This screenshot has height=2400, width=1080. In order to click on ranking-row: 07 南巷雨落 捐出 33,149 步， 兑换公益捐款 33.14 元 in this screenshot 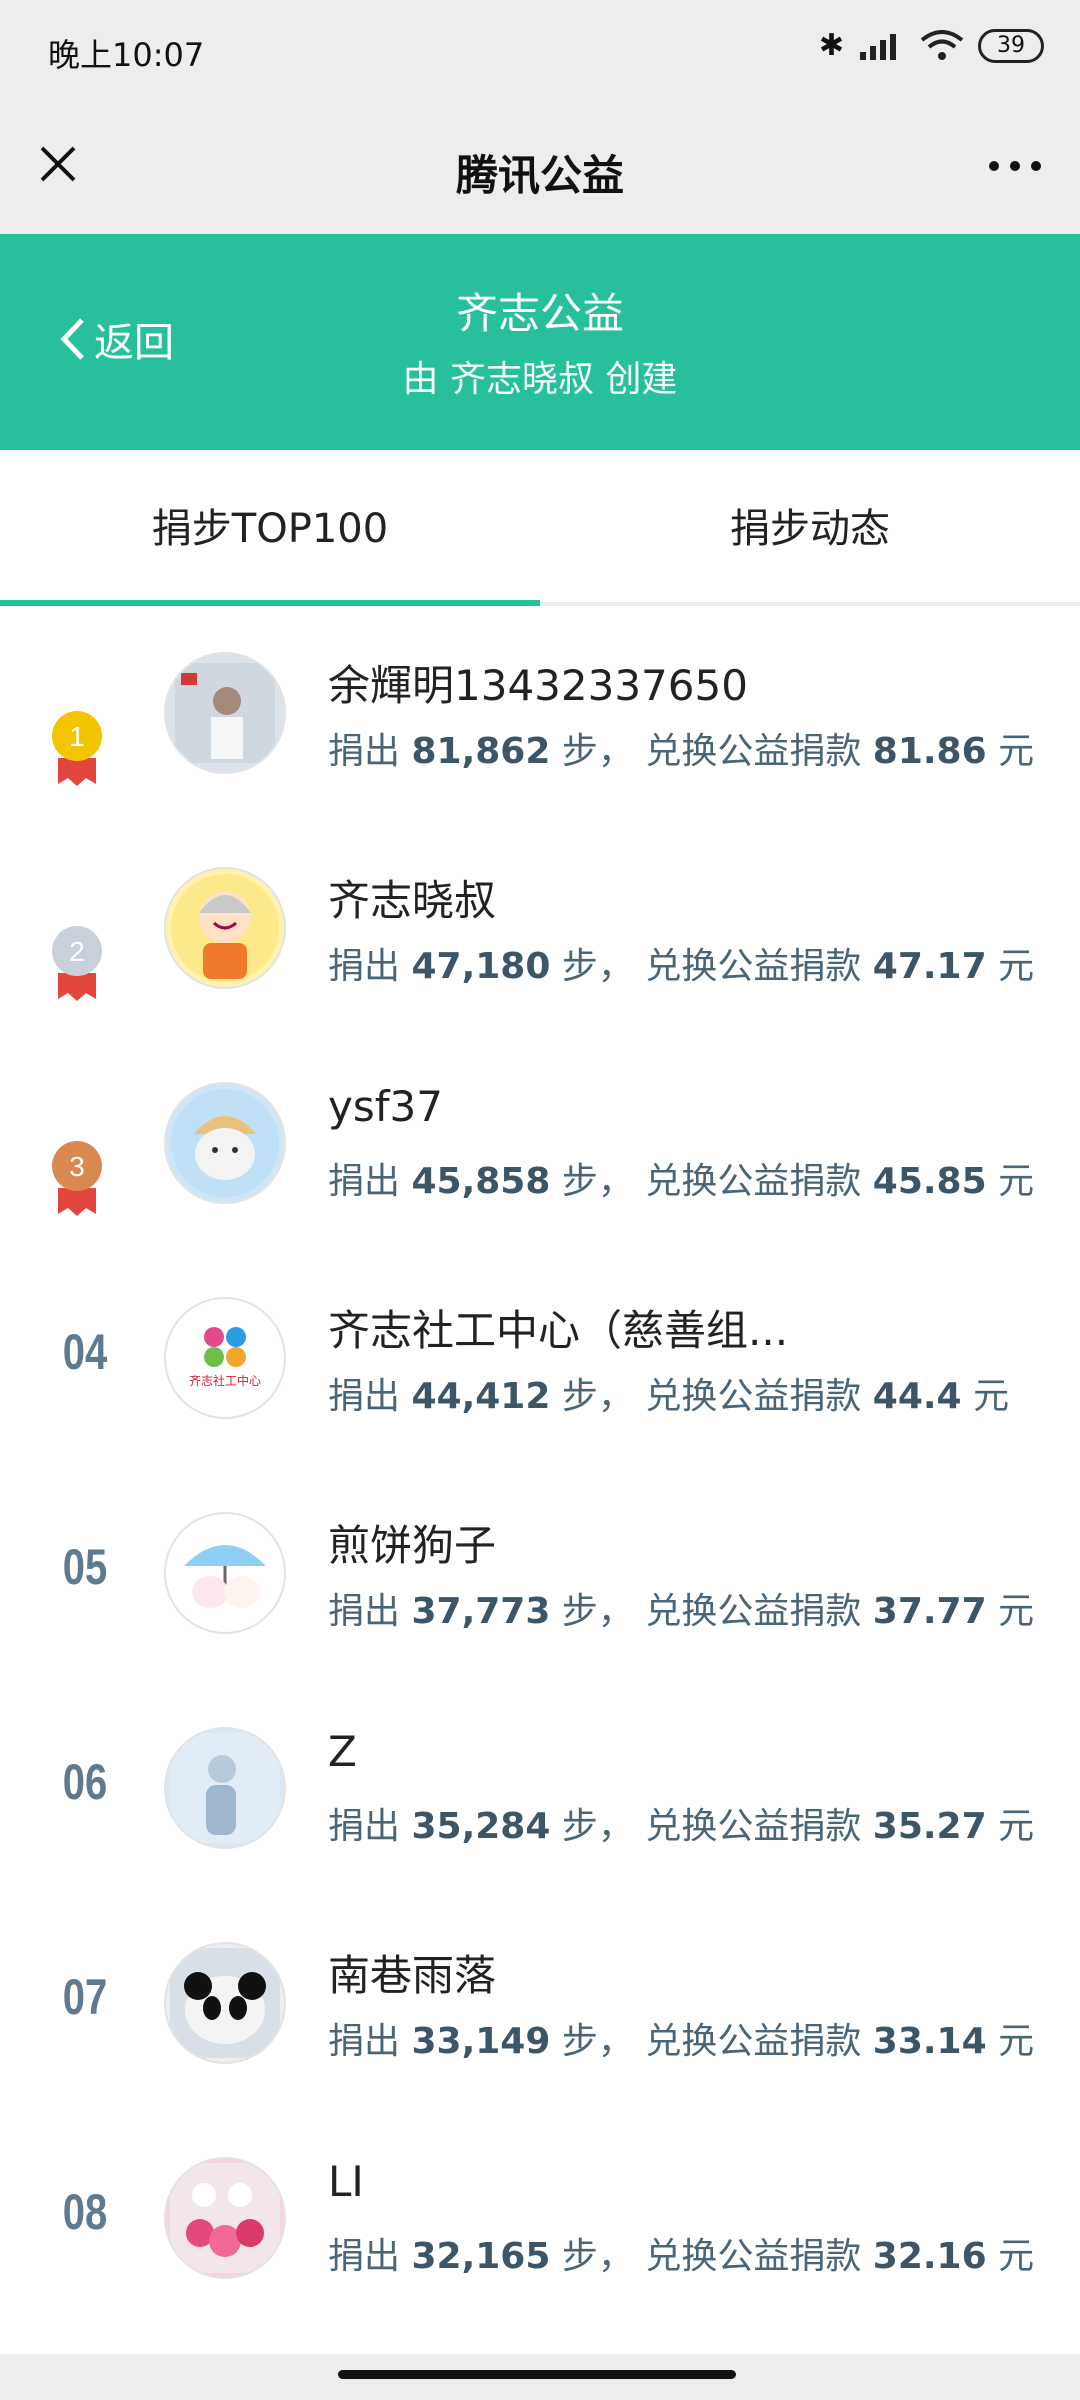, I will do `click(540, 2003)`.